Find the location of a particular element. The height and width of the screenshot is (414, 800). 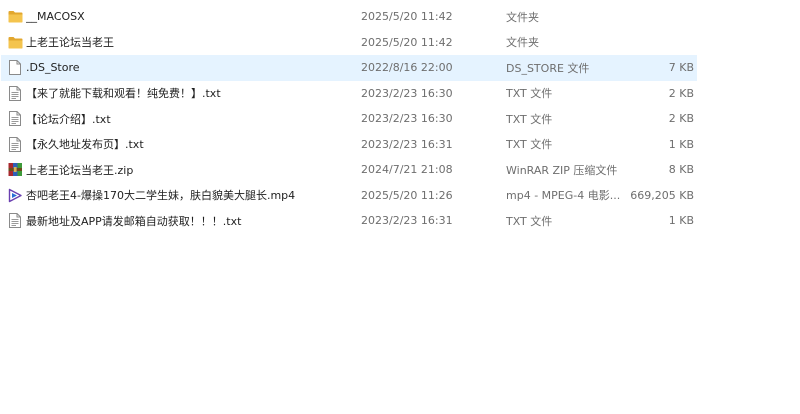

file-modified-date: 2024/7/21 21:08 is located at coordinates (407, 170).